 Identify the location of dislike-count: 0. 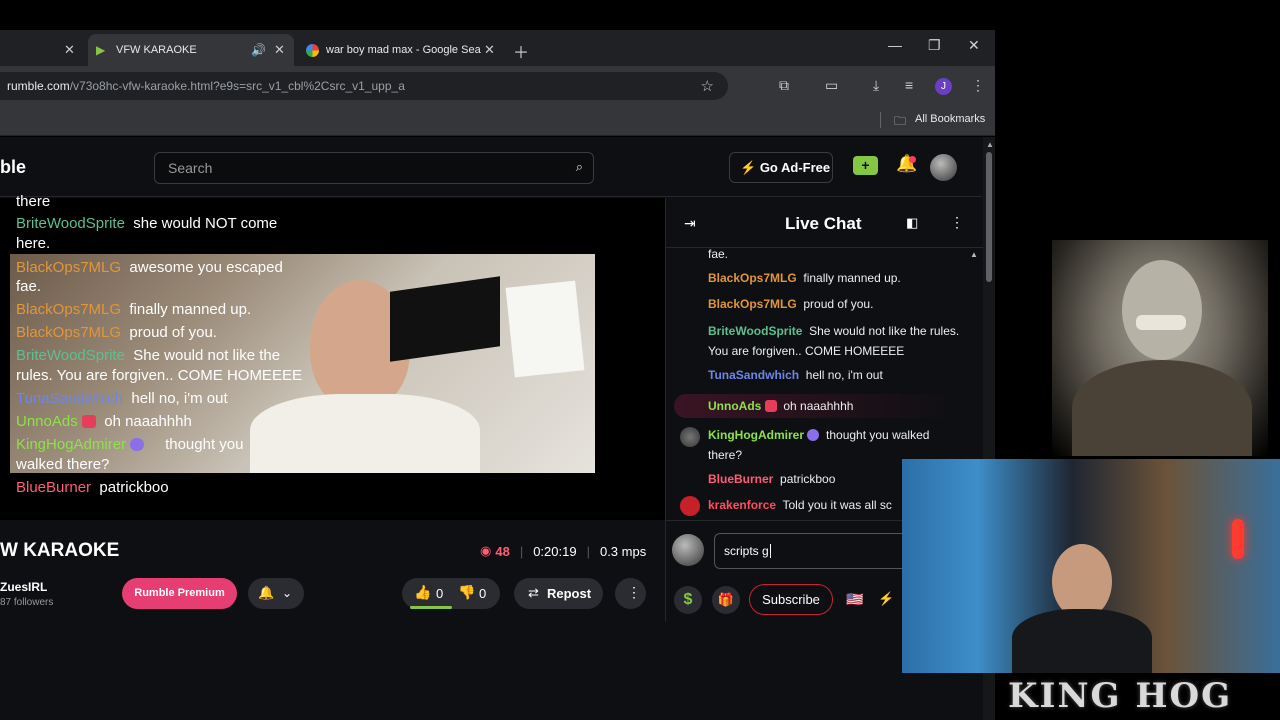
(483, 593).